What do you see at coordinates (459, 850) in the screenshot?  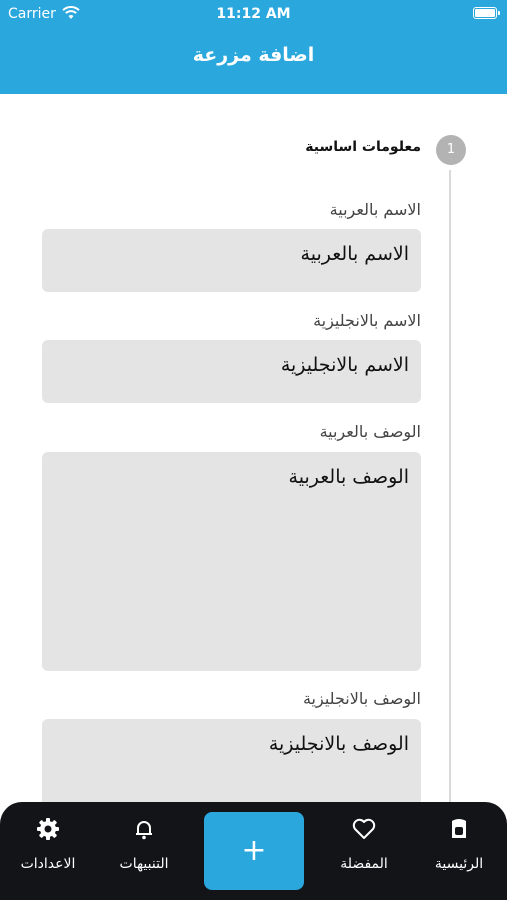 I see `nav-home: الرئيسية` at bounding box center [459, 850].